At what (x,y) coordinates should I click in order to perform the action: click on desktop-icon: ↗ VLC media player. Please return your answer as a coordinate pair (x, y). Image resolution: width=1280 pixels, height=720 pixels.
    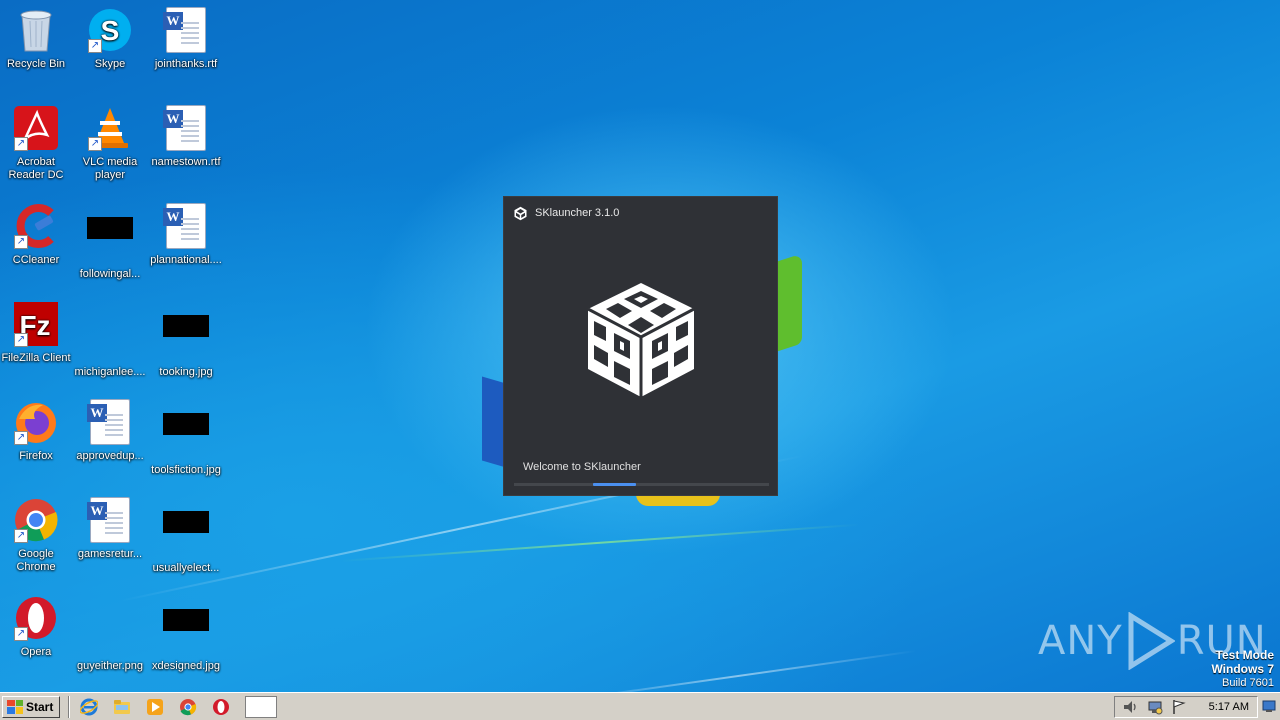
    Looking at the image, I should click on (110, 143).